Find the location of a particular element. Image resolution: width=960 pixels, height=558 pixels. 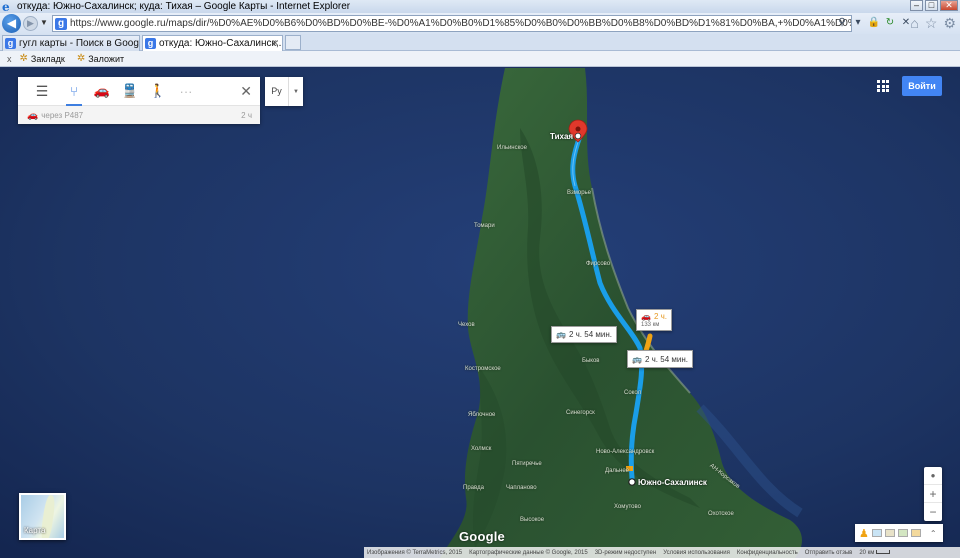

dropdown-icon: ▾ is located at coordinates (858, 22).